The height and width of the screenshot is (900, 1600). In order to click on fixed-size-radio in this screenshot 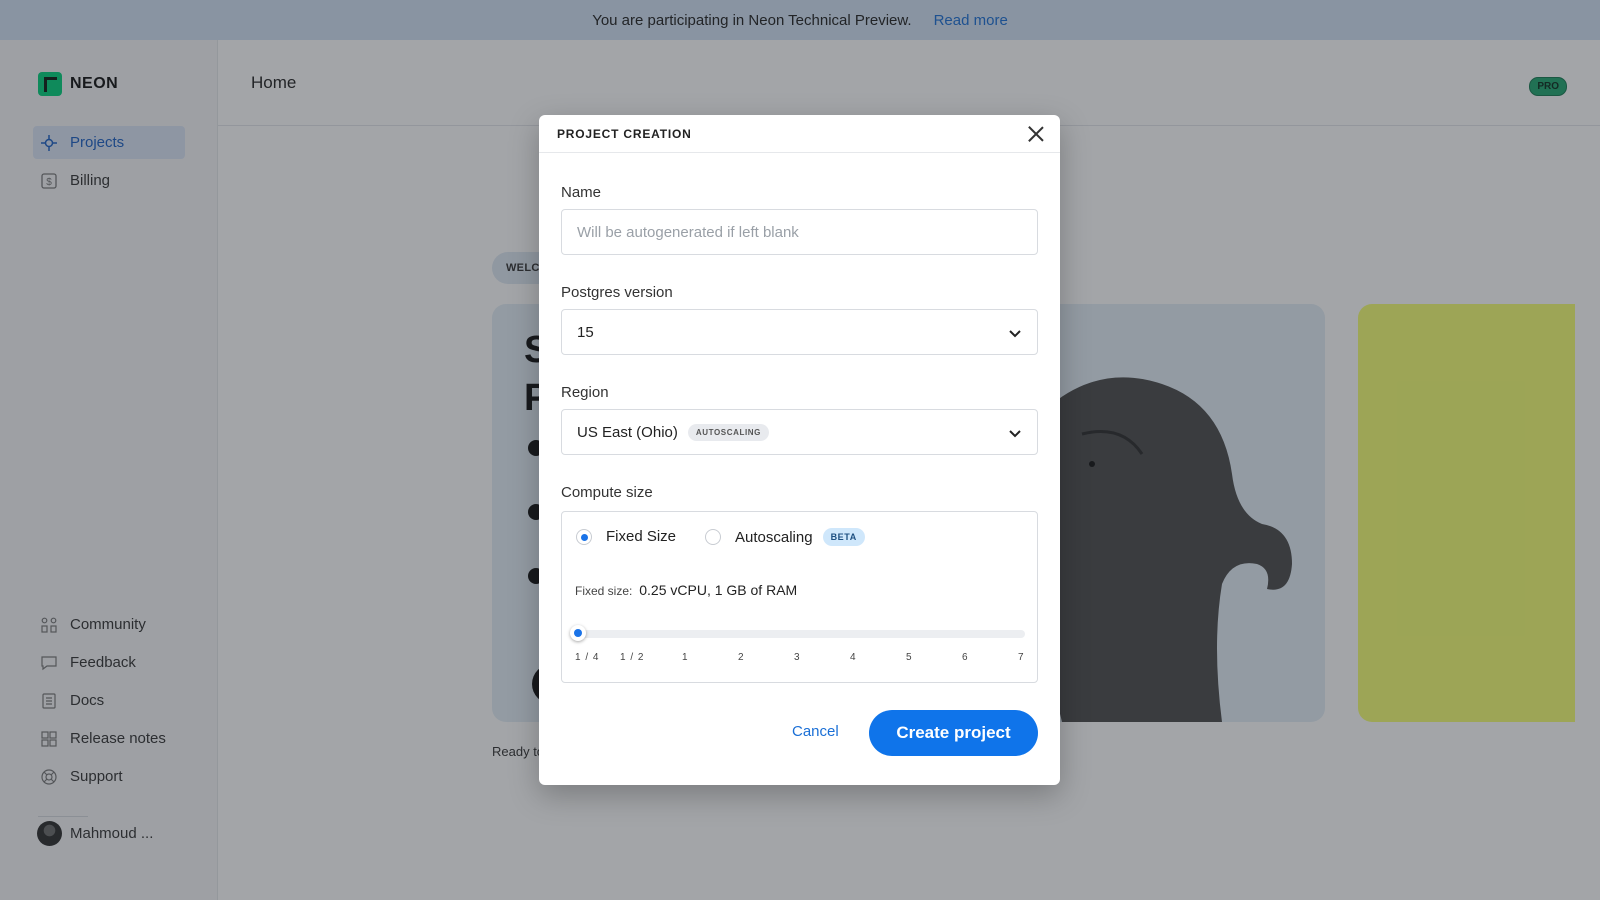, I will do `click(584, 536)`.